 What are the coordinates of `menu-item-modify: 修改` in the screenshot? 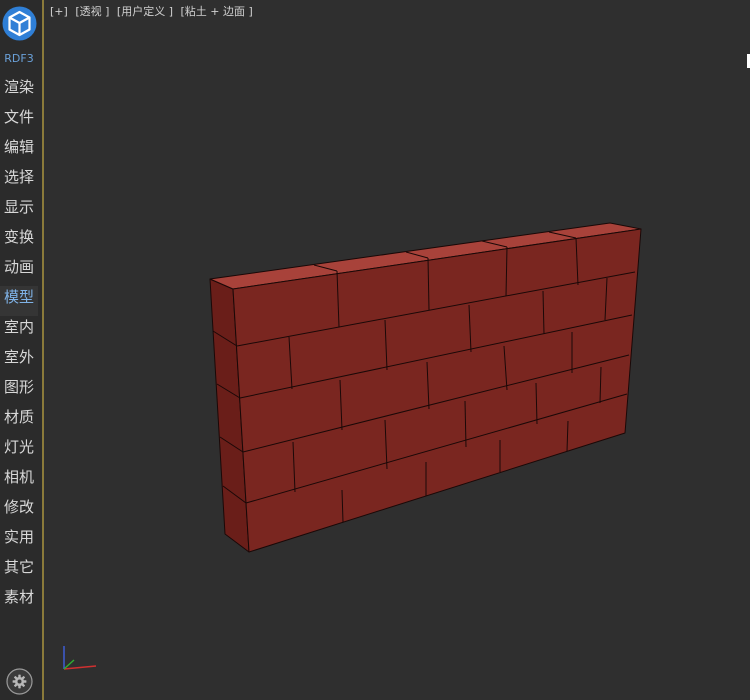 It's located at (20, 511).